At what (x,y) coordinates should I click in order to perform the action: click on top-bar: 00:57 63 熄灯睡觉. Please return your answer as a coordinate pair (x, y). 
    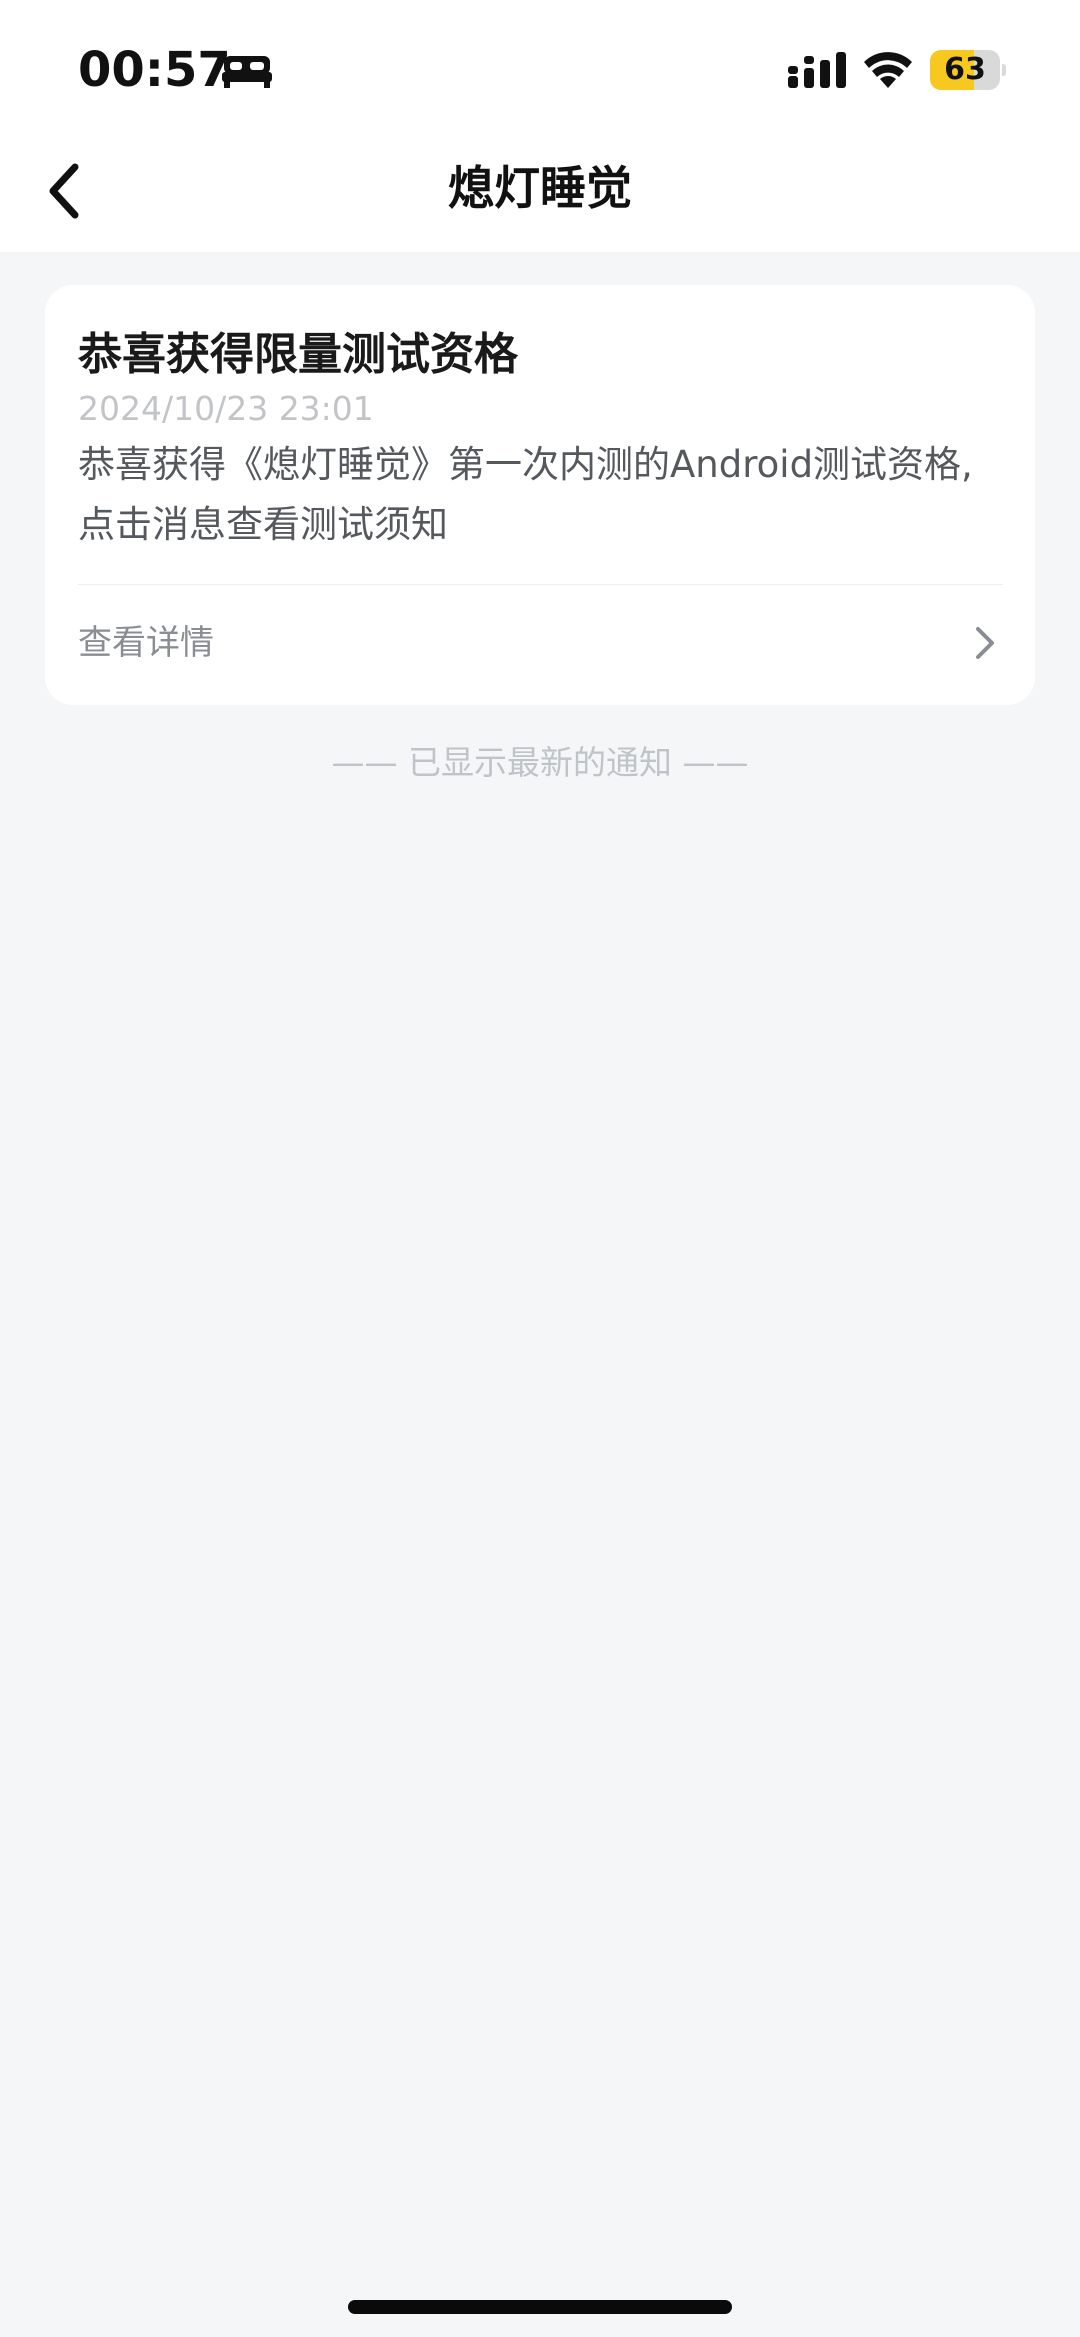
    Looking at the image, I should click on (540, 126).